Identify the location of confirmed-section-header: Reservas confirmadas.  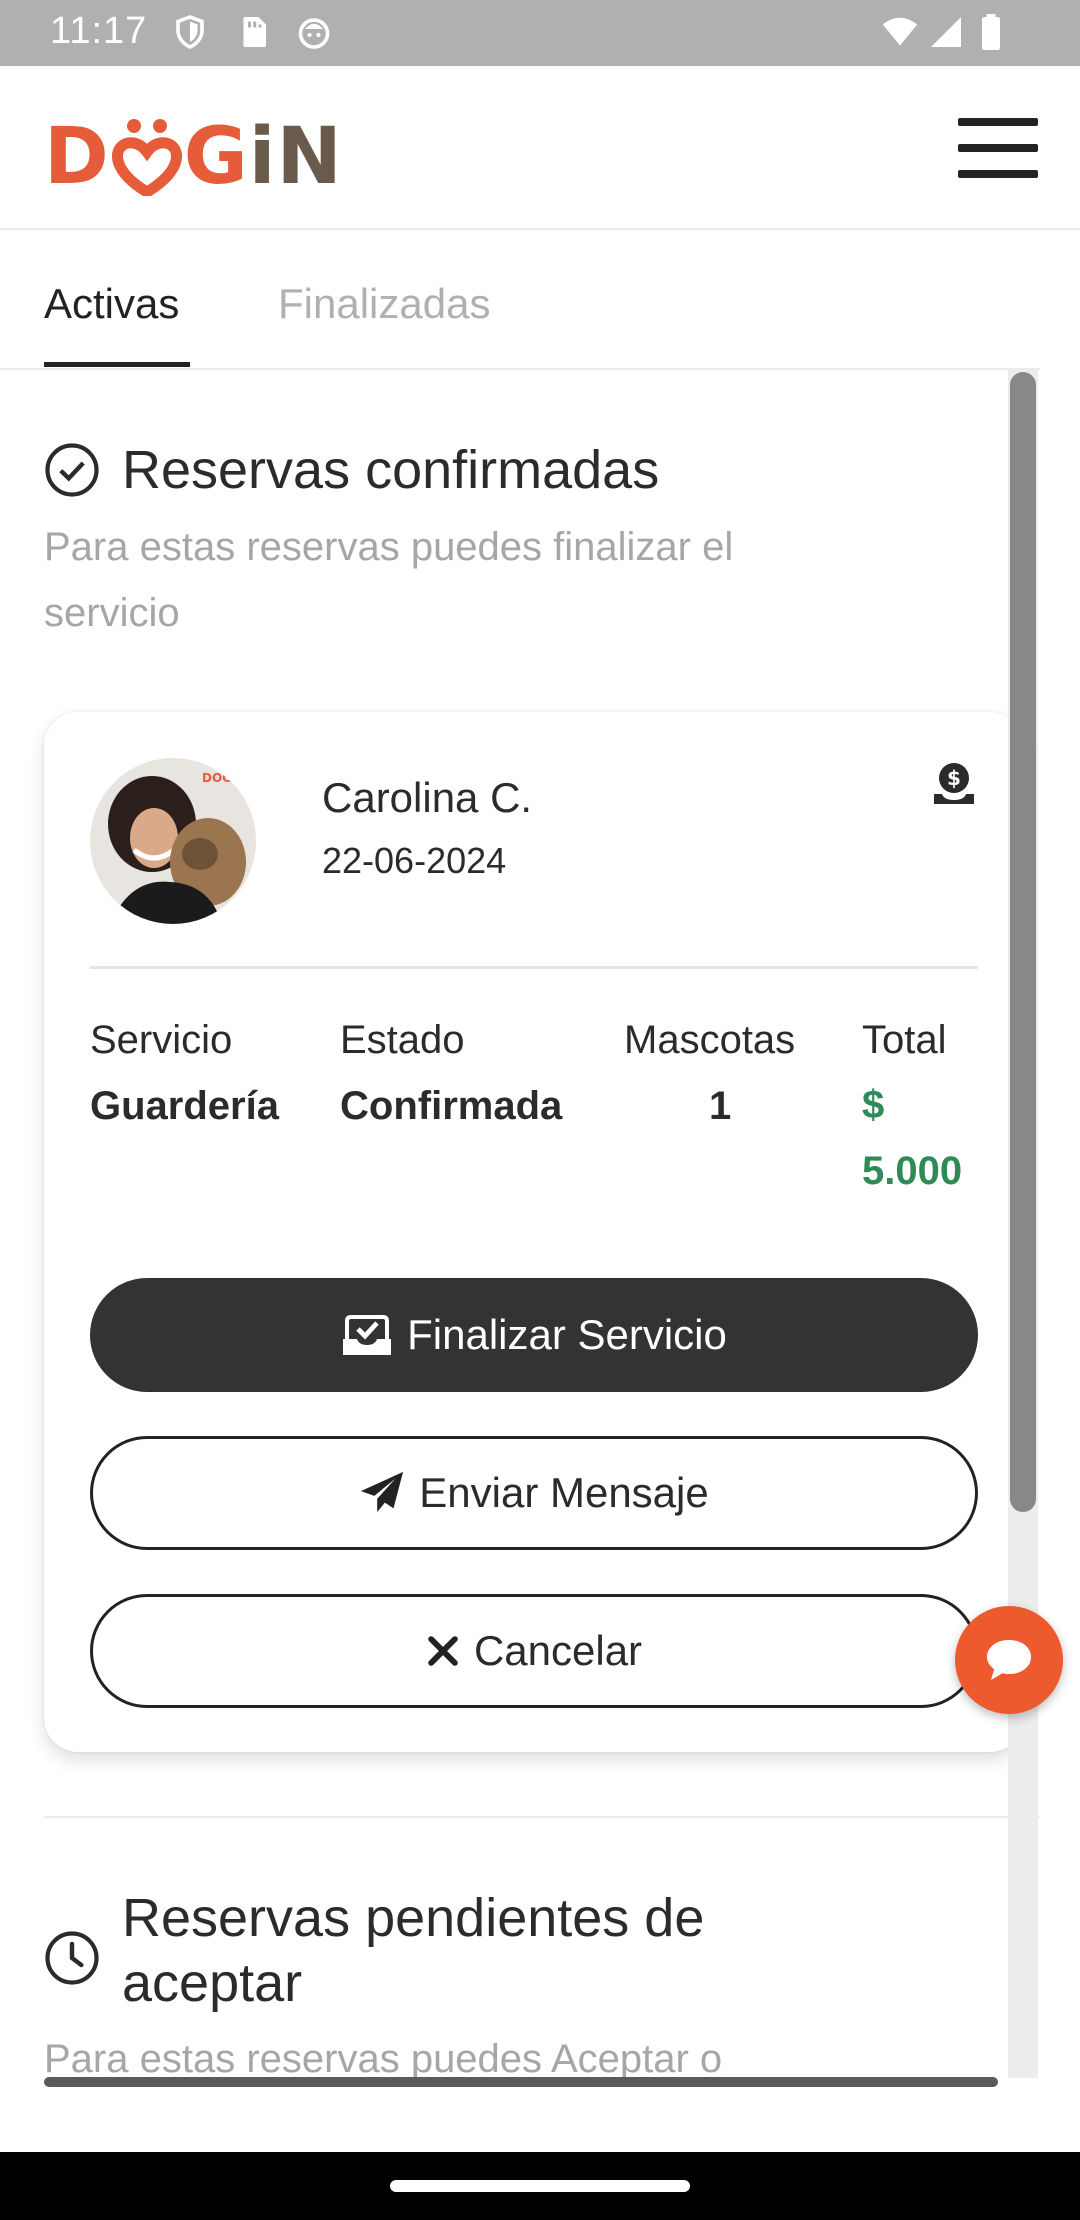
(351, 470).